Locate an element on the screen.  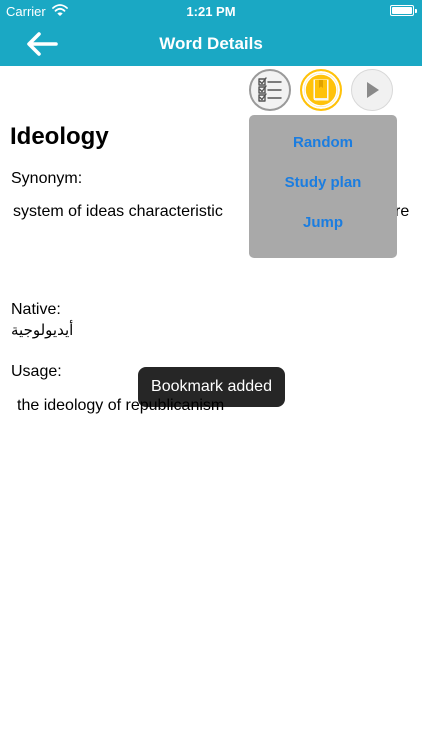
play-icon is located at coordinates (373, 90).